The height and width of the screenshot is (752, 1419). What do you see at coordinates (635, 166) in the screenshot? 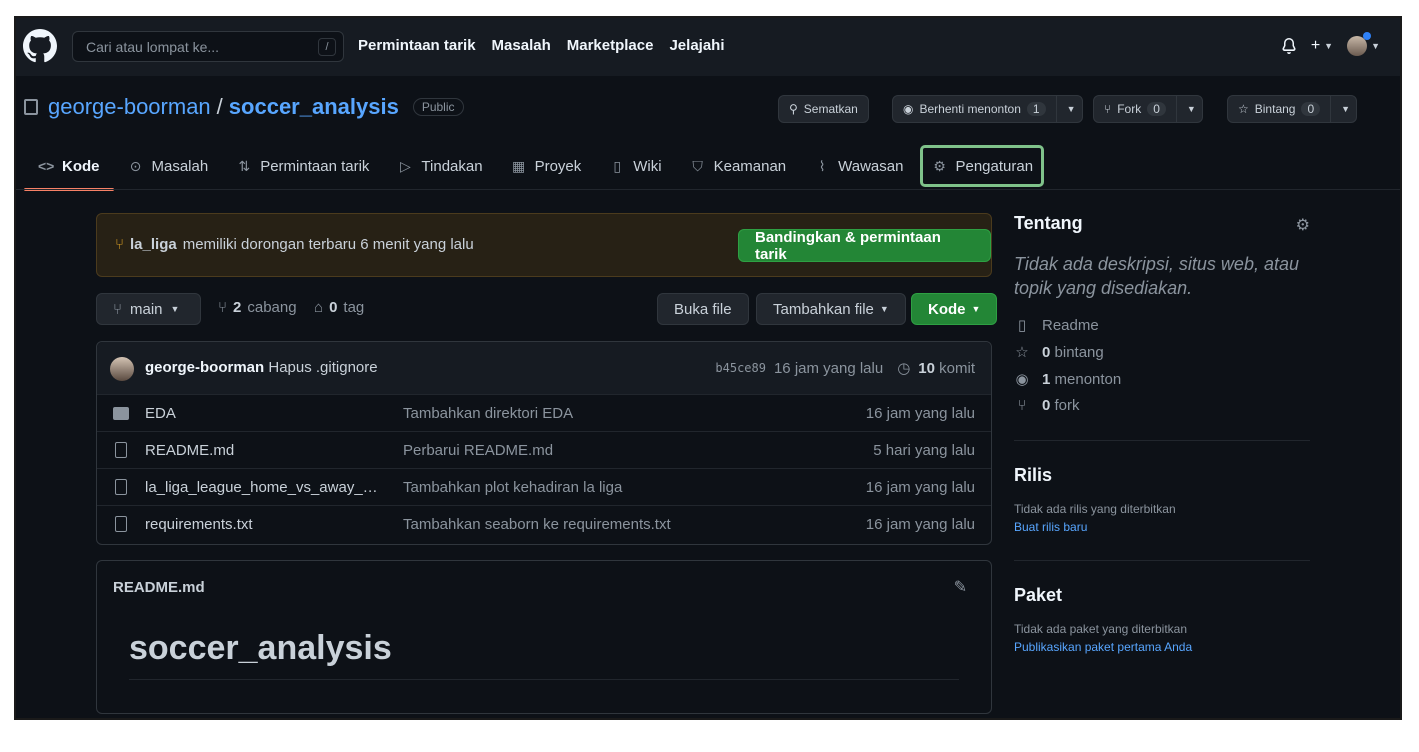
I see `tab-wiki: ▯ Wiki` at bounding box center [635, 166].